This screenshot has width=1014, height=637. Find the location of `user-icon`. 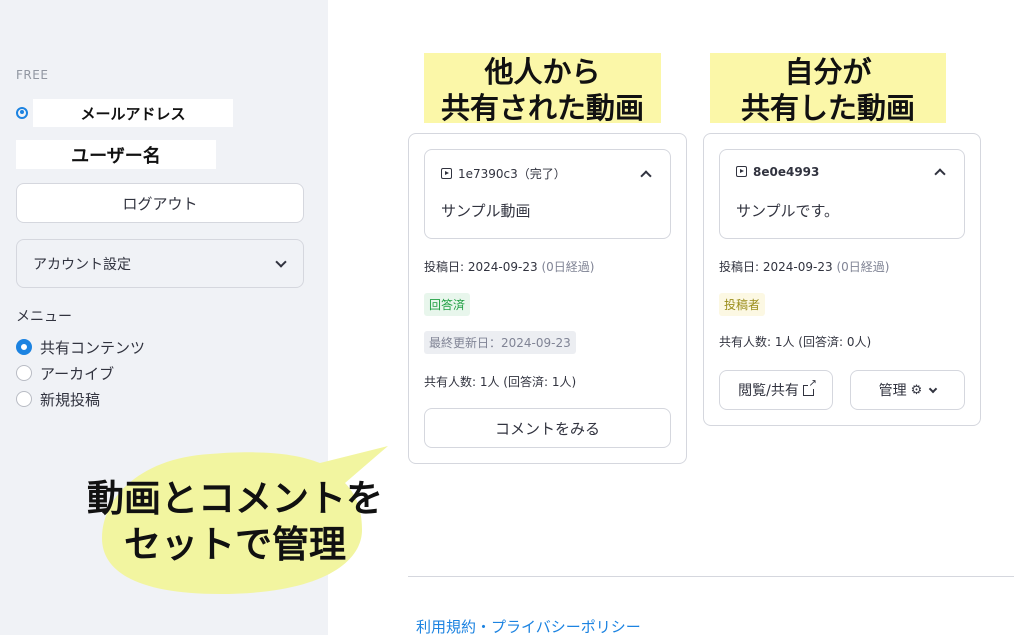

user-icon is located at coordinates (22, 113).